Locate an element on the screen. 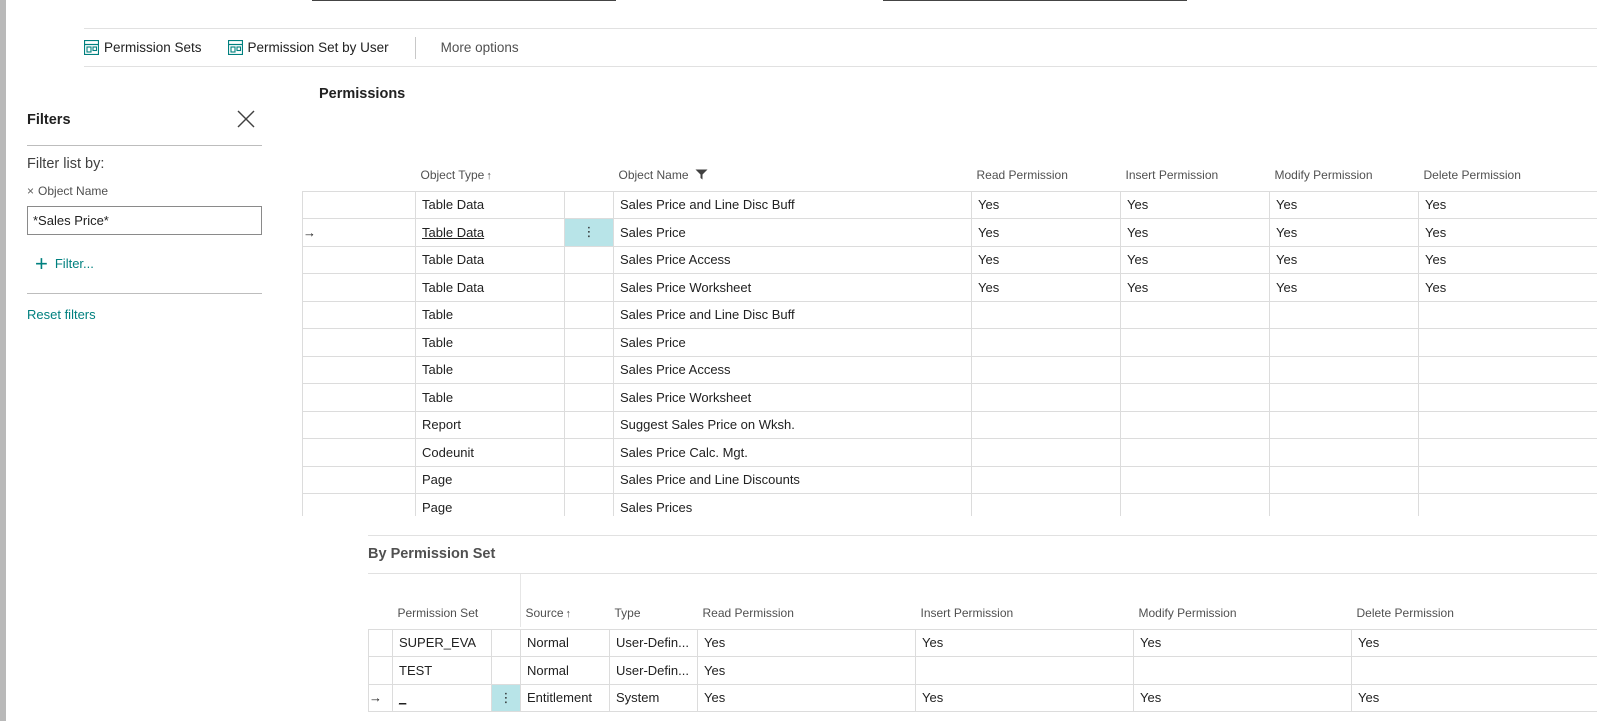 This screenshot has width=1597, height=721. table-row: Table Sales Price and Line Disc Buff is located at coordinates (949, 314).